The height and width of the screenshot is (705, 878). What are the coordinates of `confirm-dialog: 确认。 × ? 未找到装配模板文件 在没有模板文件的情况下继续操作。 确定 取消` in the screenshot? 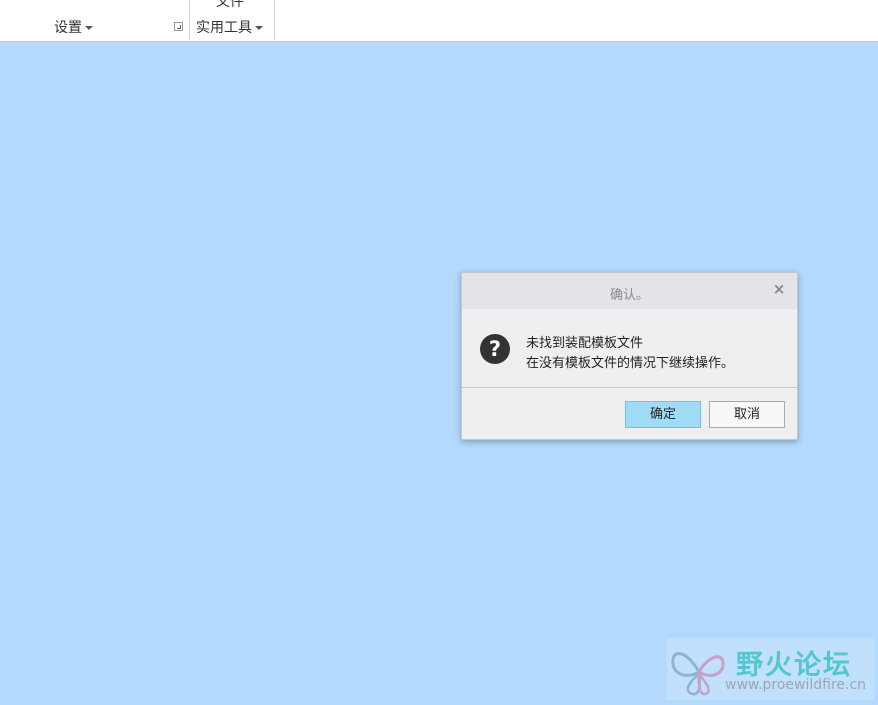 It's located at (629, 356).